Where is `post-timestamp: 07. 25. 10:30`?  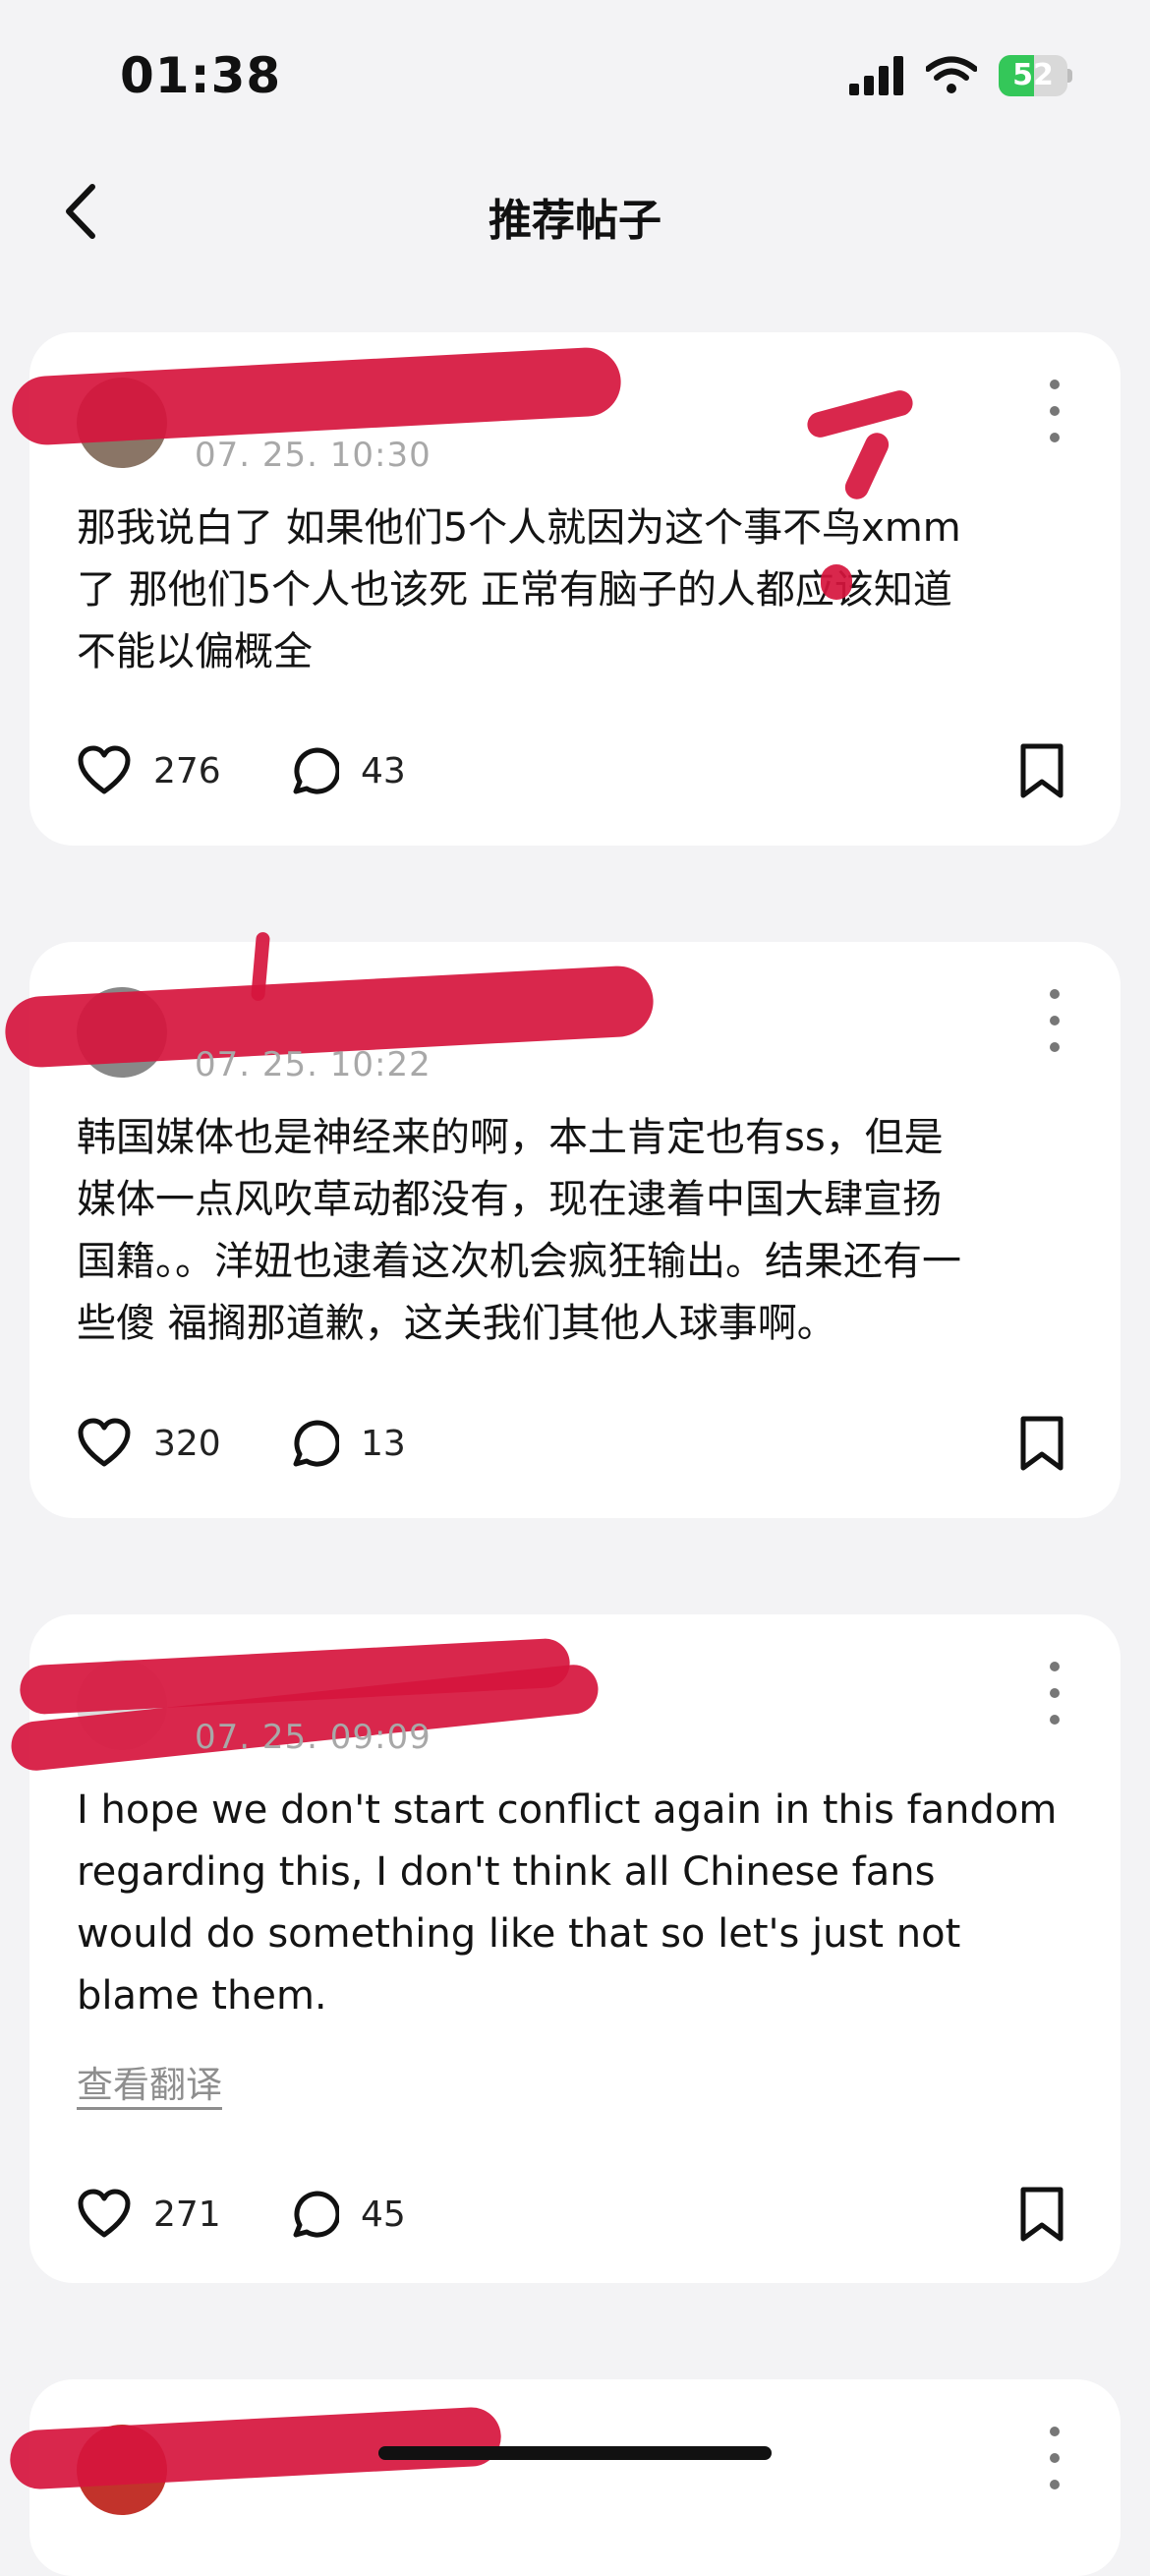
post-timestamp: 07. 25. 10:30 is located at coordinates (313, 455).